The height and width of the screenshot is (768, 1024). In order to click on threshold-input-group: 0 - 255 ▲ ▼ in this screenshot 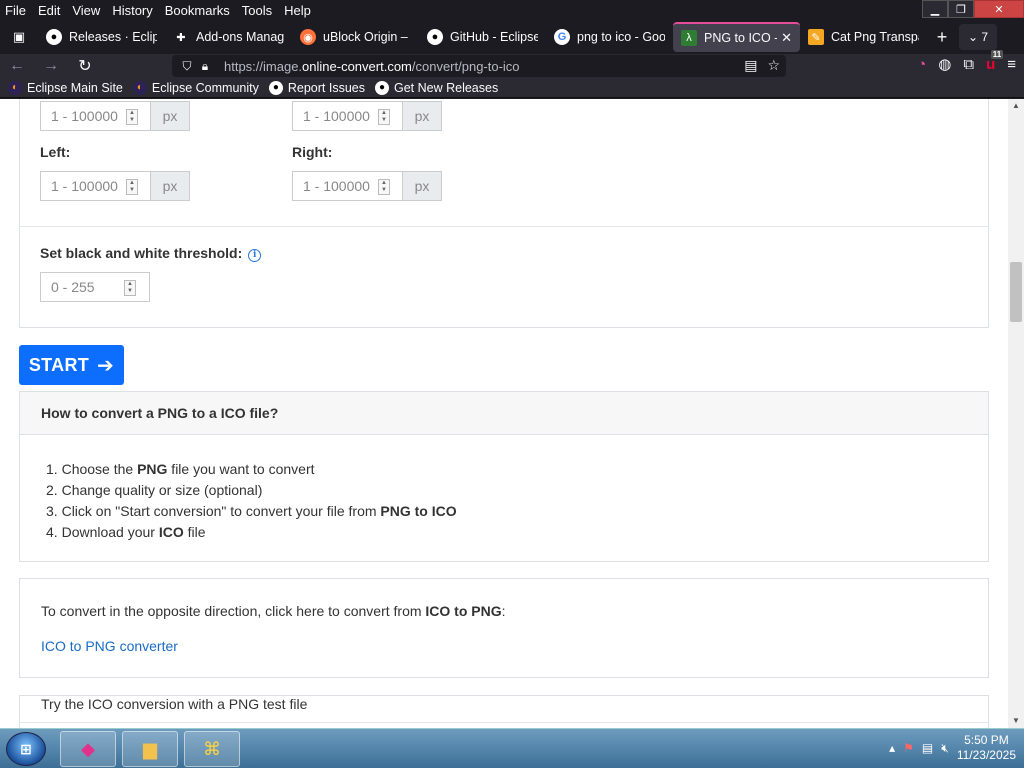, I will do `click(95, 287)`.